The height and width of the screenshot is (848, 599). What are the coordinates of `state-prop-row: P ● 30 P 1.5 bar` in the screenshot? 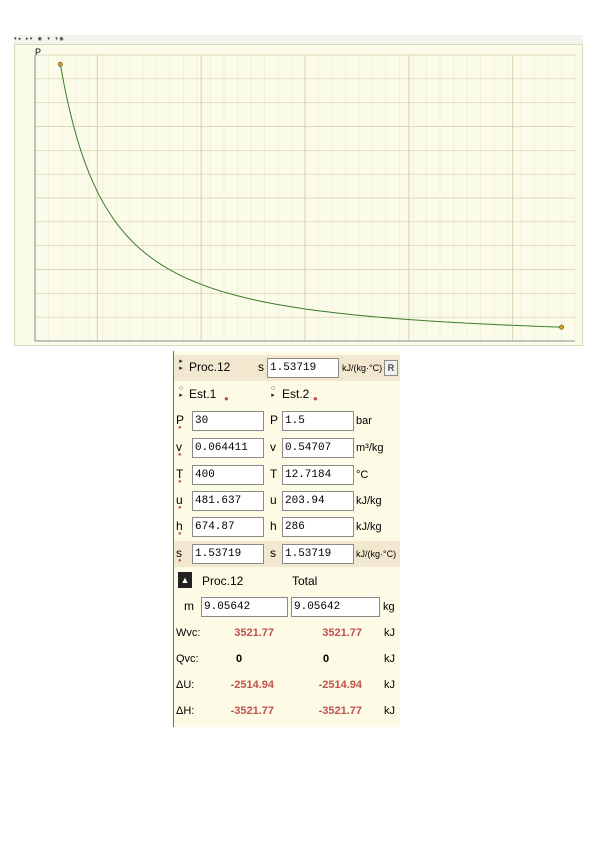 It's located at (287, 421).